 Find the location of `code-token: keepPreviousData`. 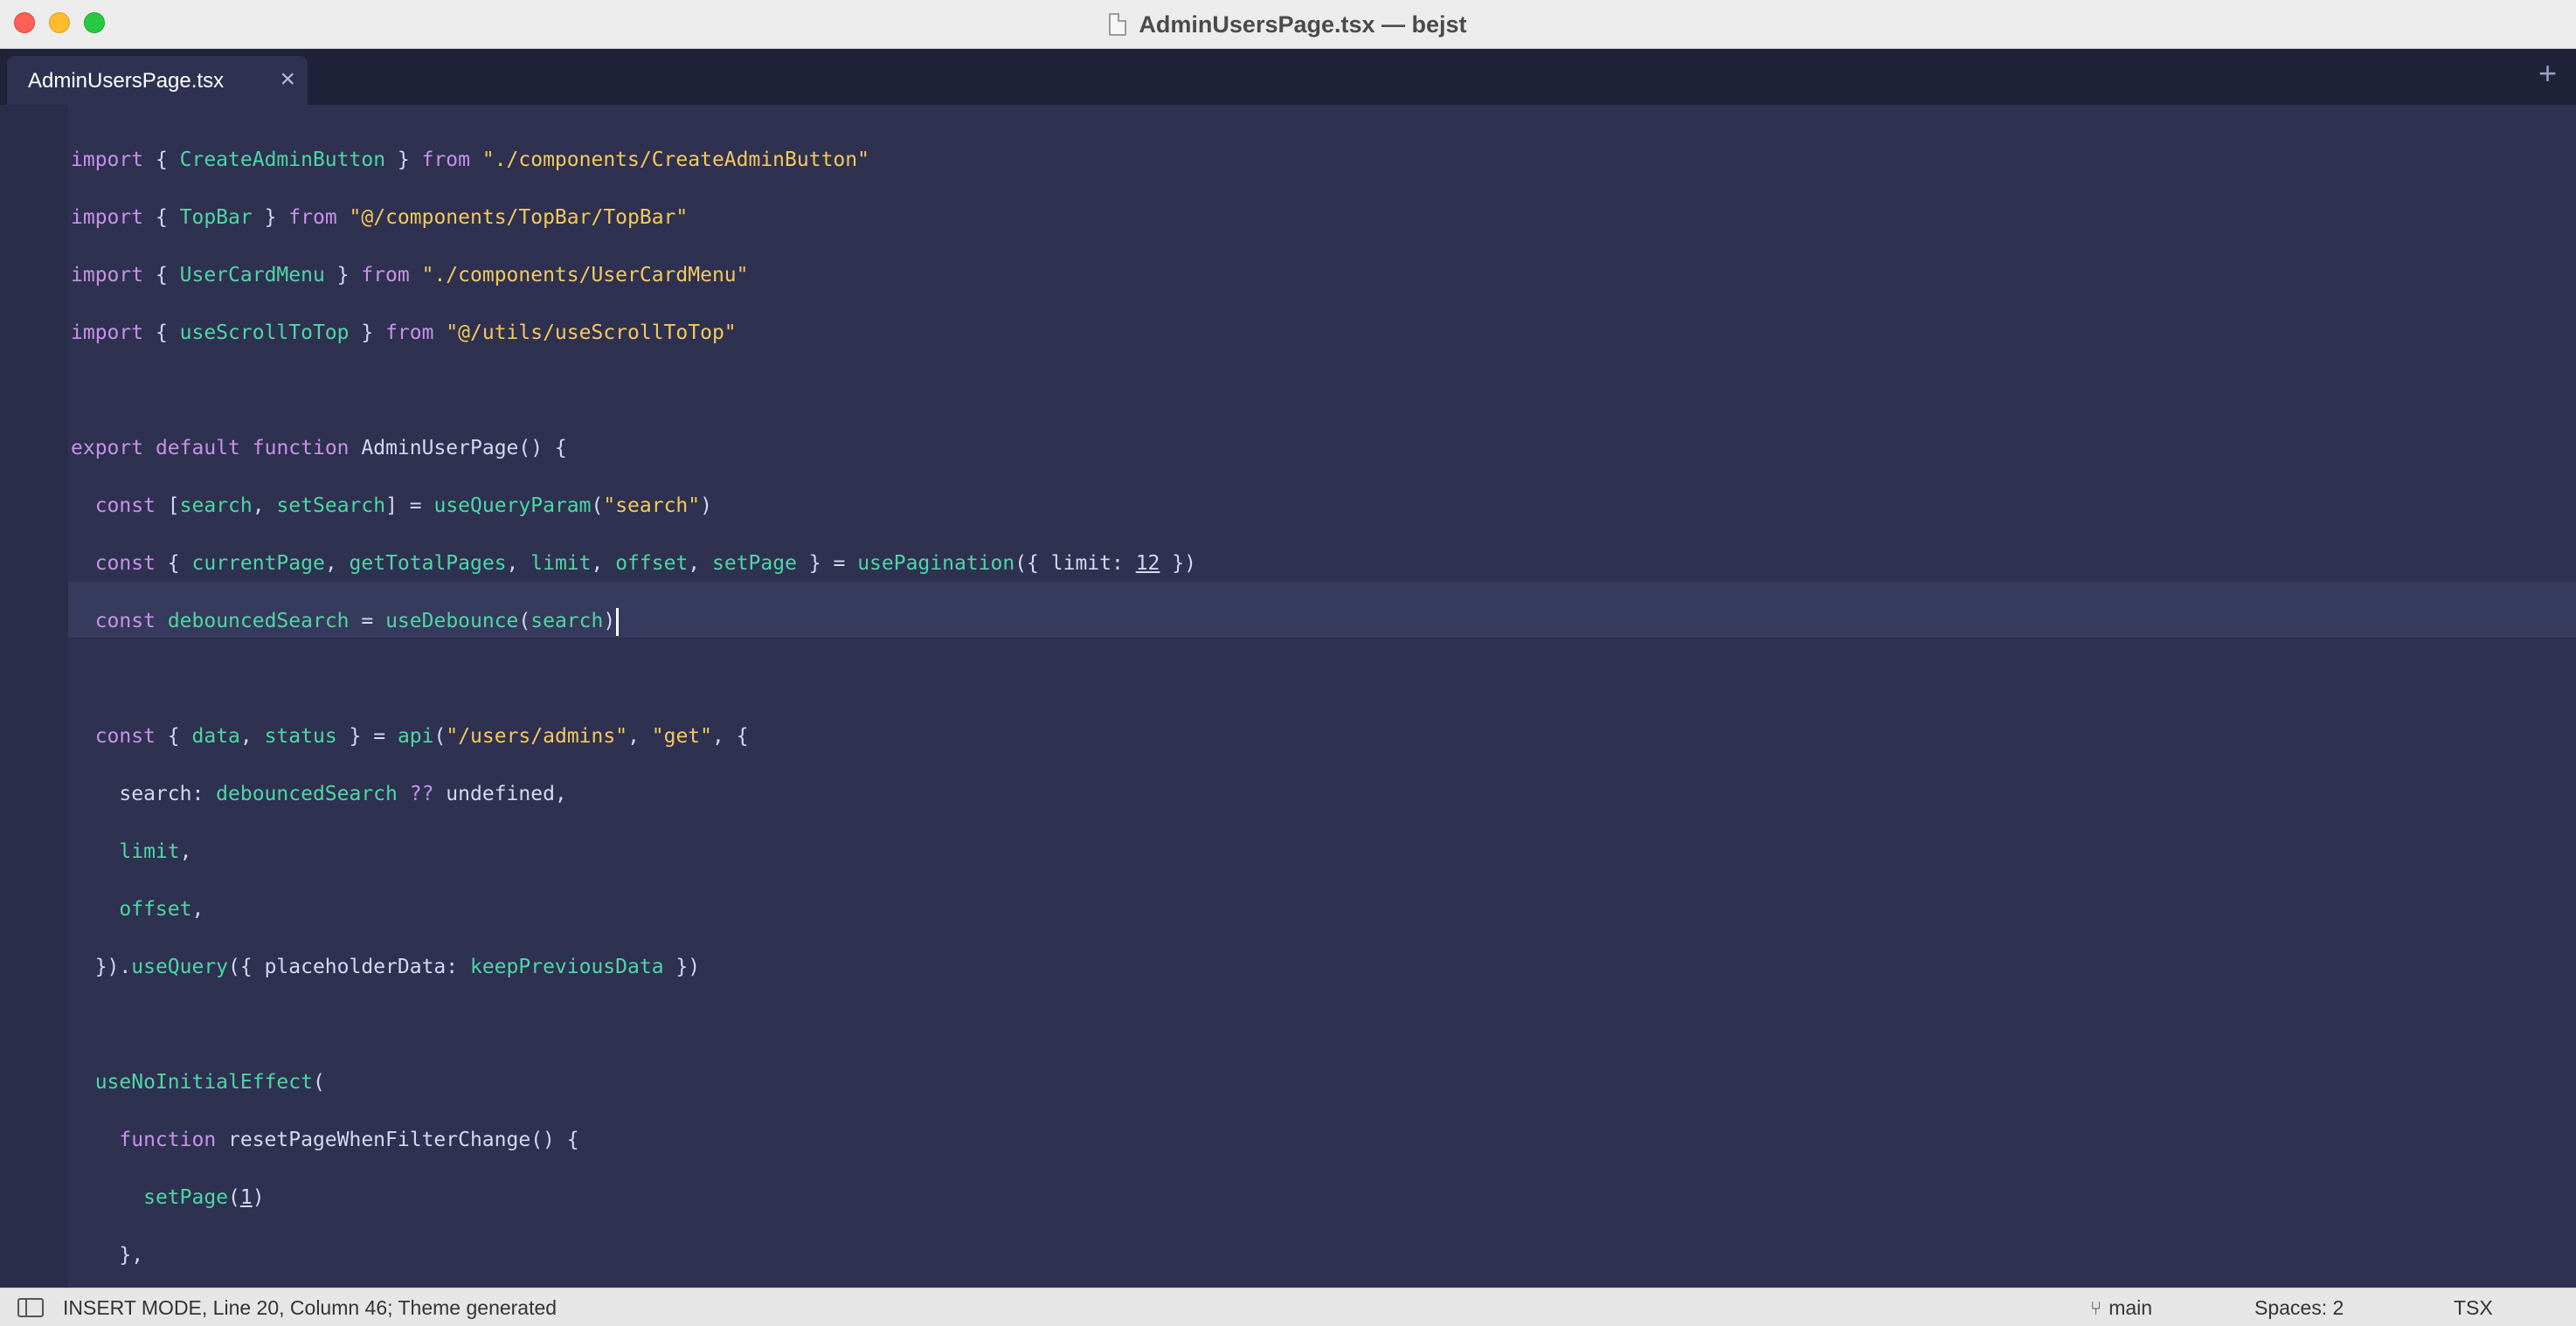

code-token: keepPreviousData is located at coordinates (566, 967).